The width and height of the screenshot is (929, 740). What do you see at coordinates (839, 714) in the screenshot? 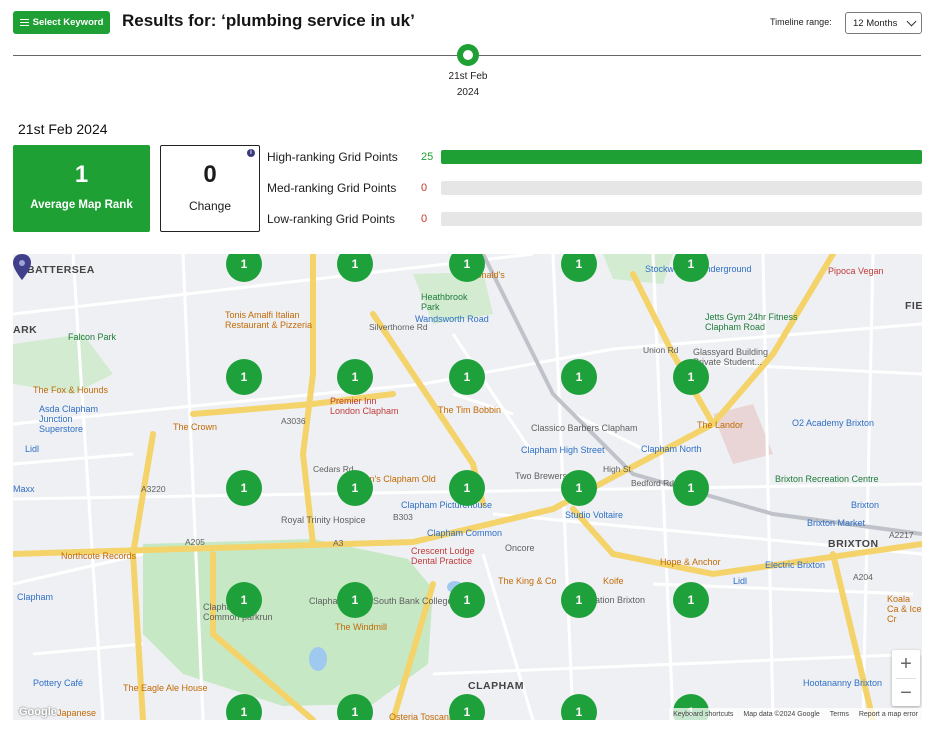
I see `terms-link: Terms` at bounding box center [839, 714].